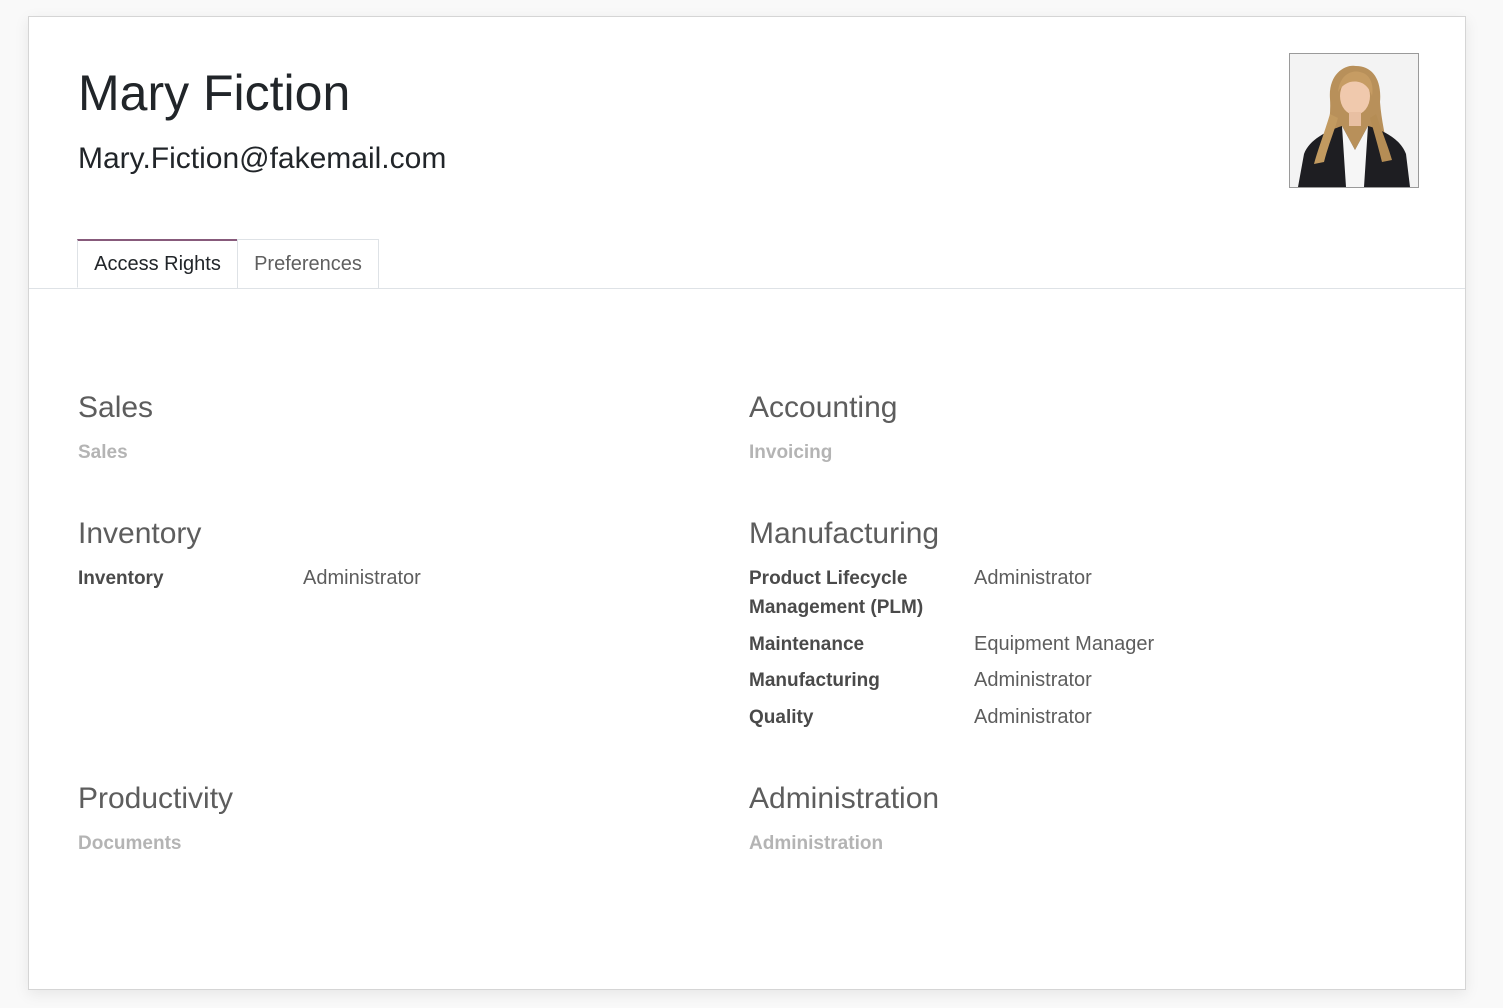  I want to click on group-sales: Sales Sales, so click(116, 426).